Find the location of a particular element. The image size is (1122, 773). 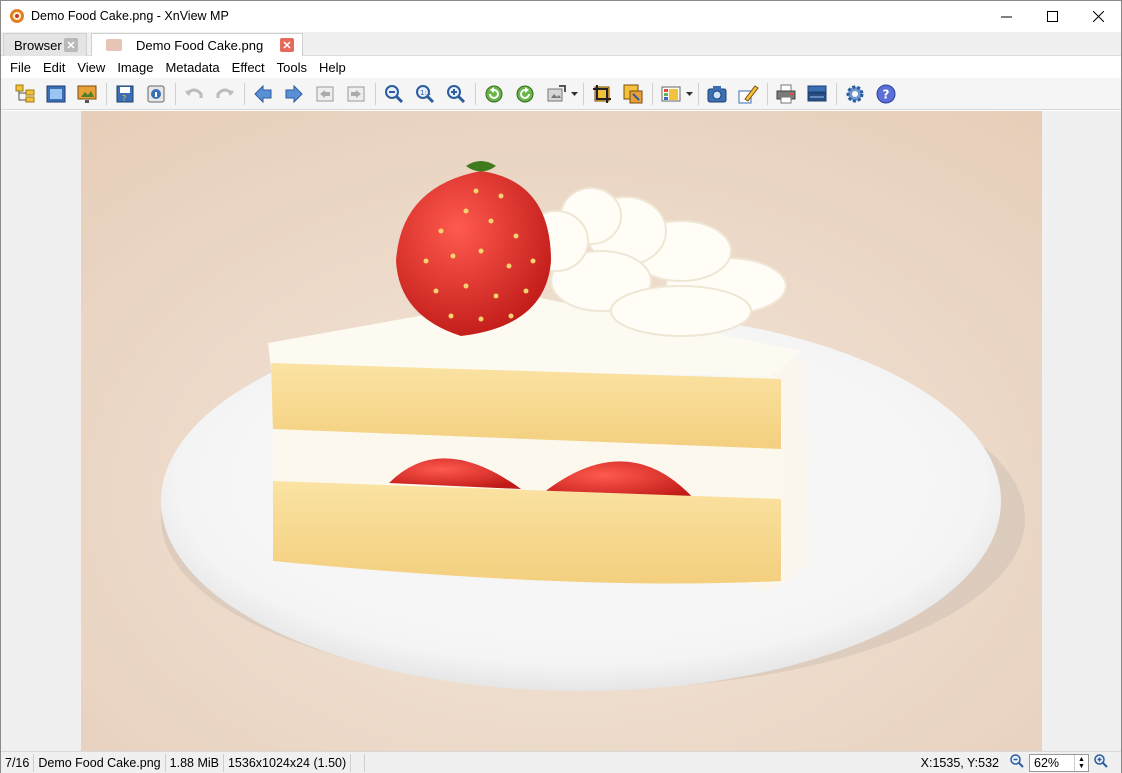

svg-text: 1:1 is located at coordinates (425, 93).